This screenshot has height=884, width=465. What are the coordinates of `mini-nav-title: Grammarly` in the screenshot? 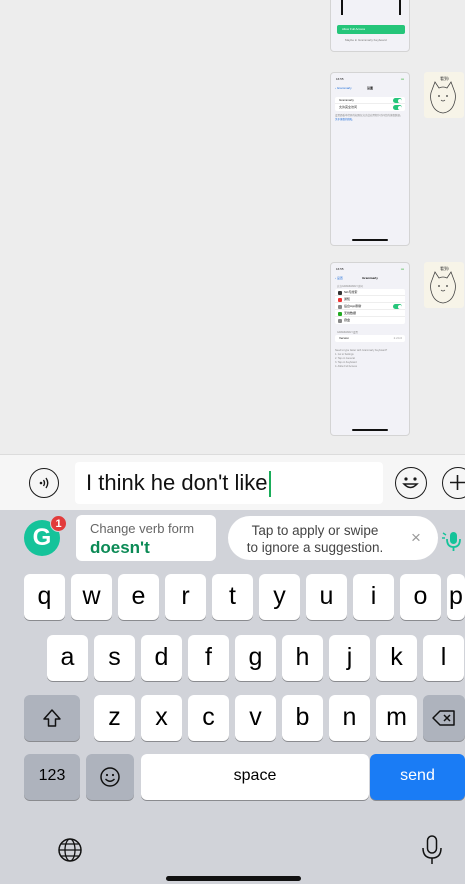 It's located at (370, 278).